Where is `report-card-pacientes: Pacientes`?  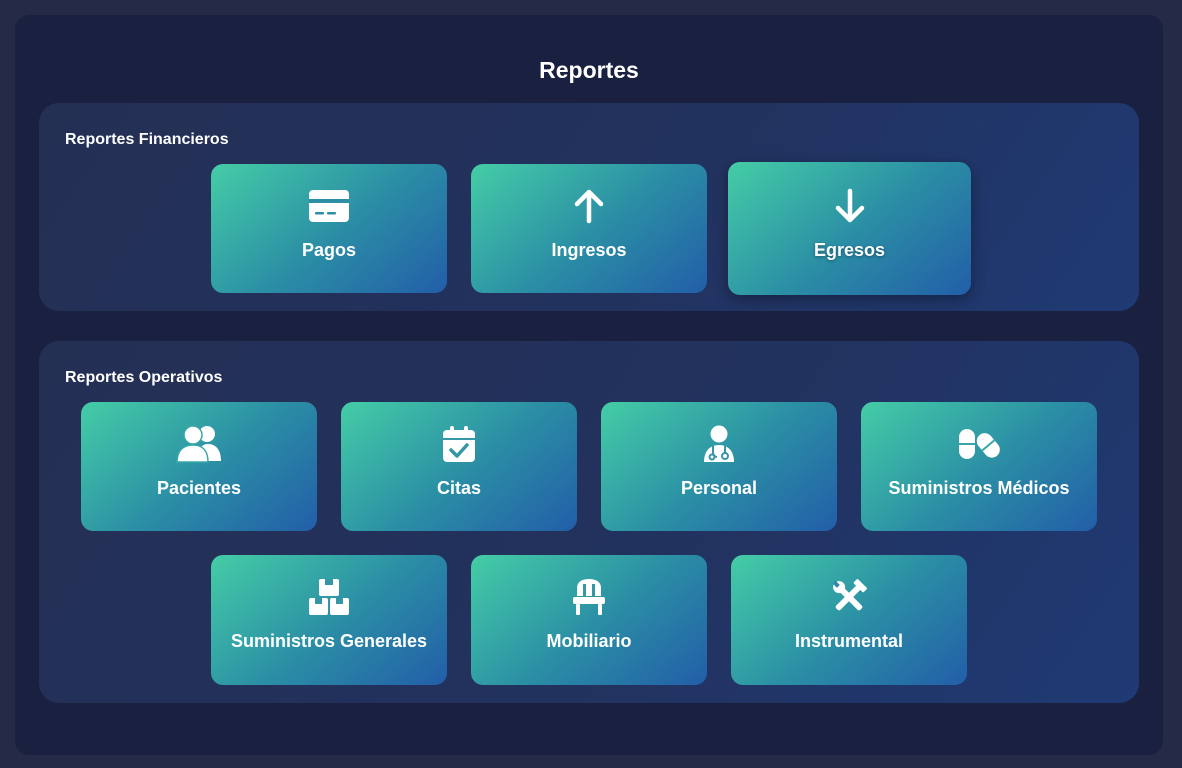 report-card-pacientes: Pacientes is located at coordinates (199, 466).